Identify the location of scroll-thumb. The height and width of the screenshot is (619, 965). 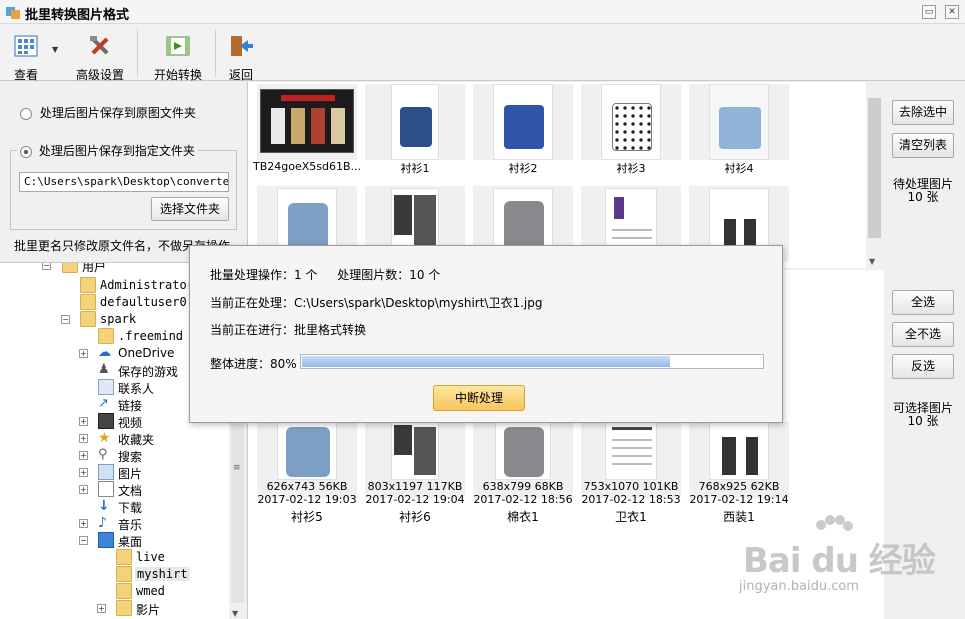
(874, 168).